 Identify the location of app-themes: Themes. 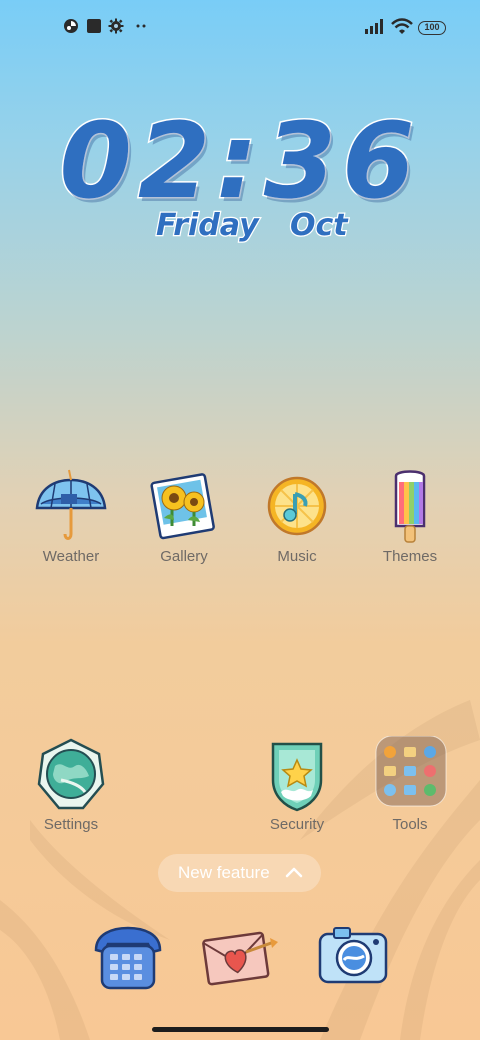
(410, 516).